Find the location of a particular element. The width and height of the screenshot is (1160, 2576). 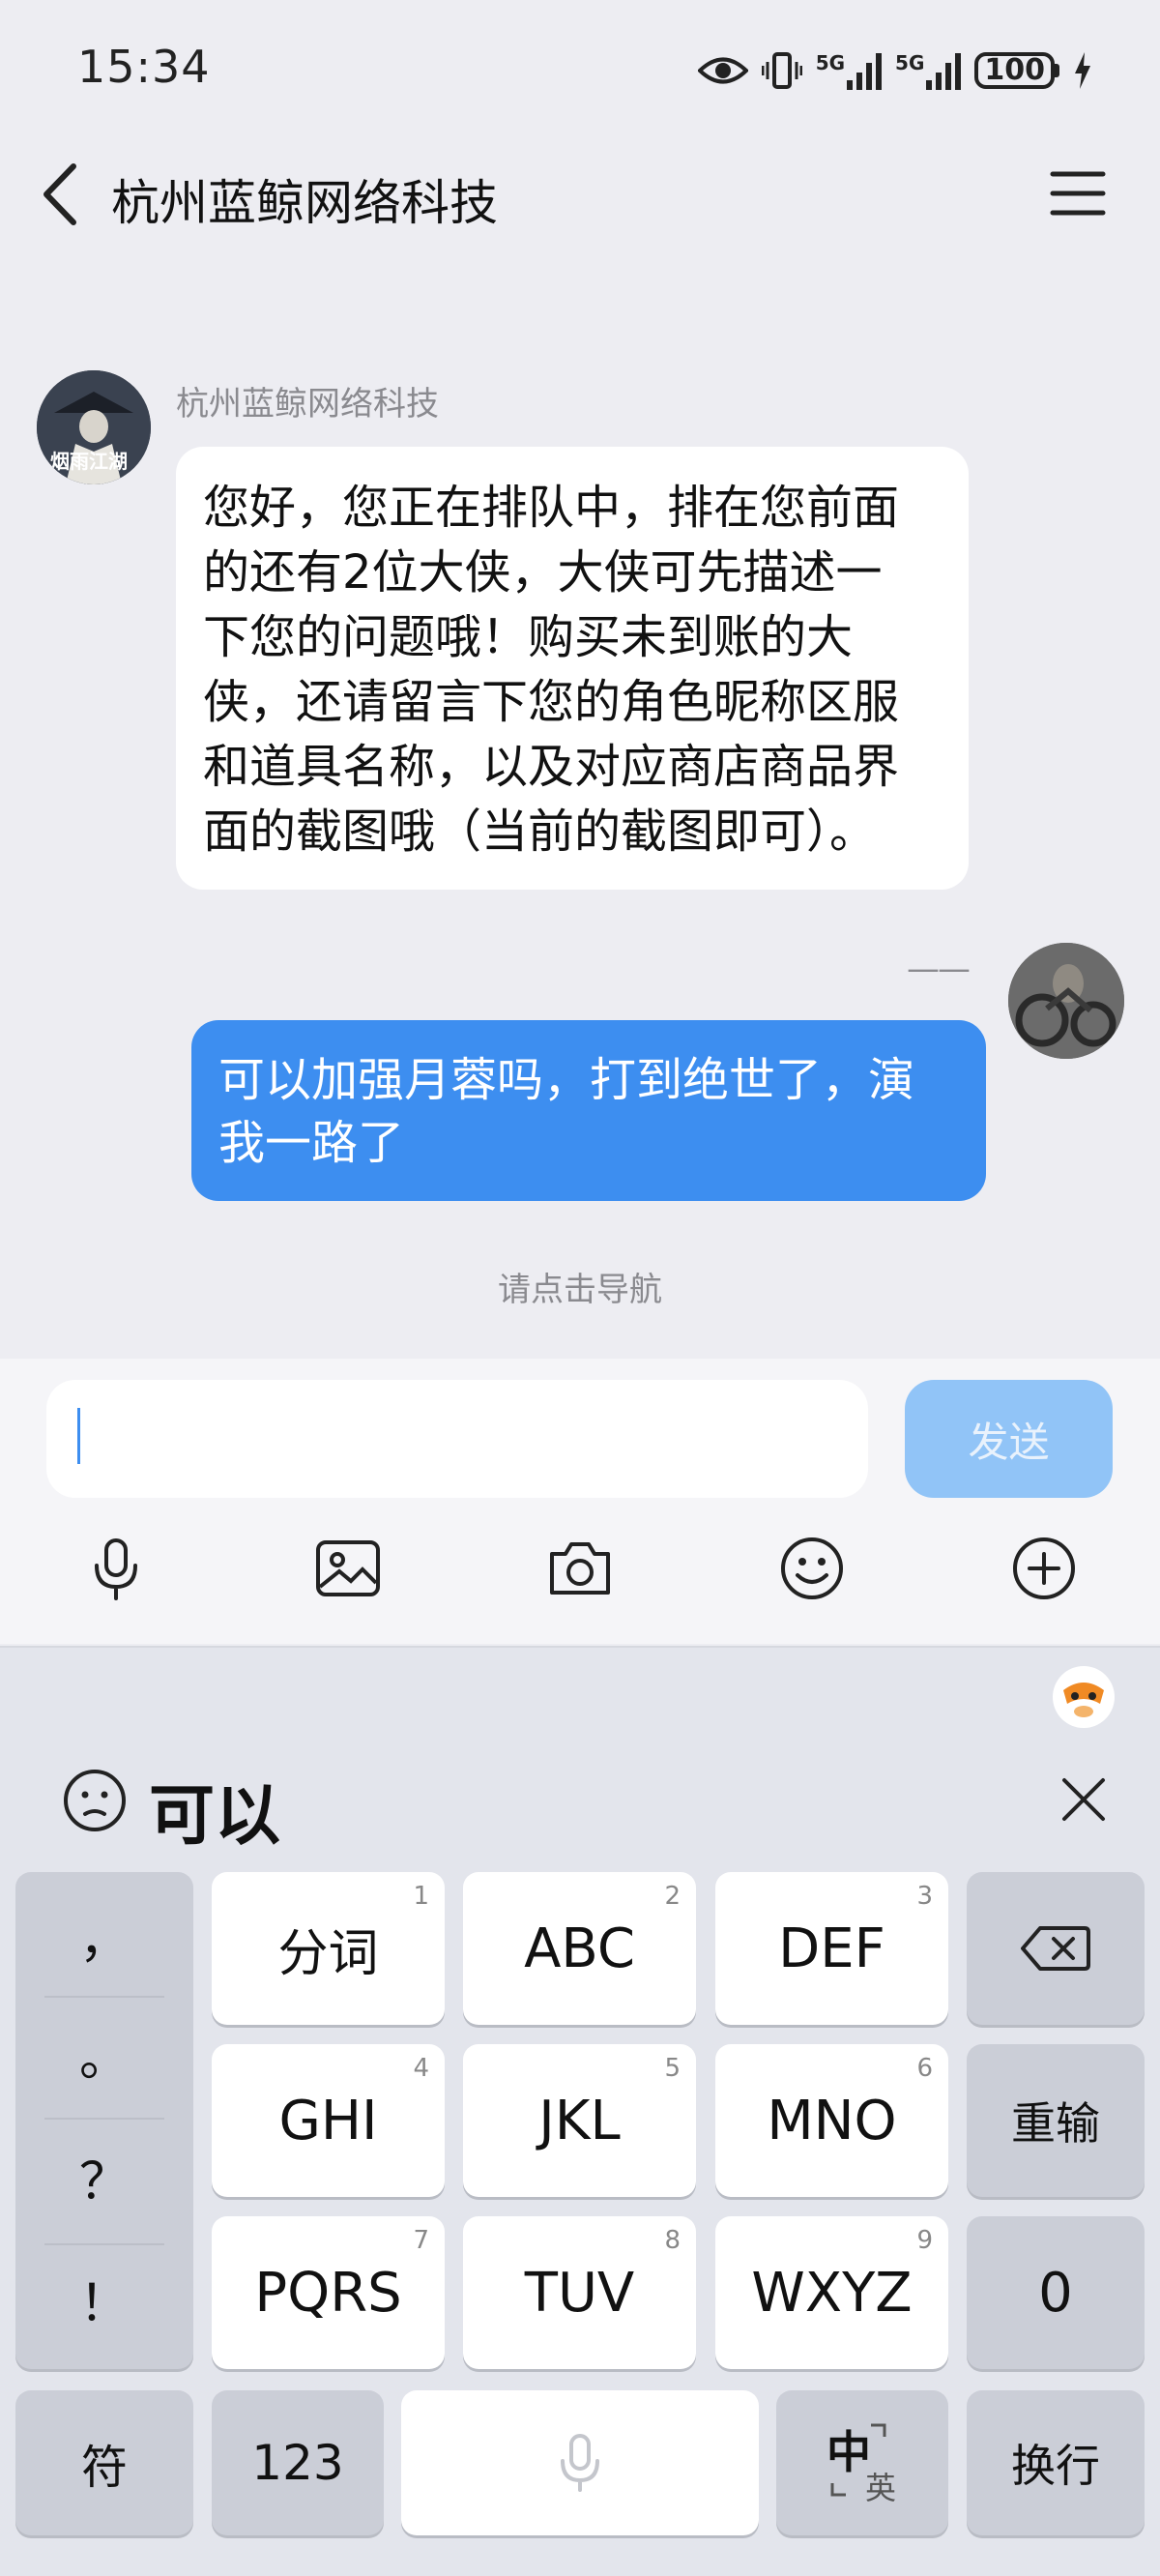

text-caret is located at coordinates (78, 1436).